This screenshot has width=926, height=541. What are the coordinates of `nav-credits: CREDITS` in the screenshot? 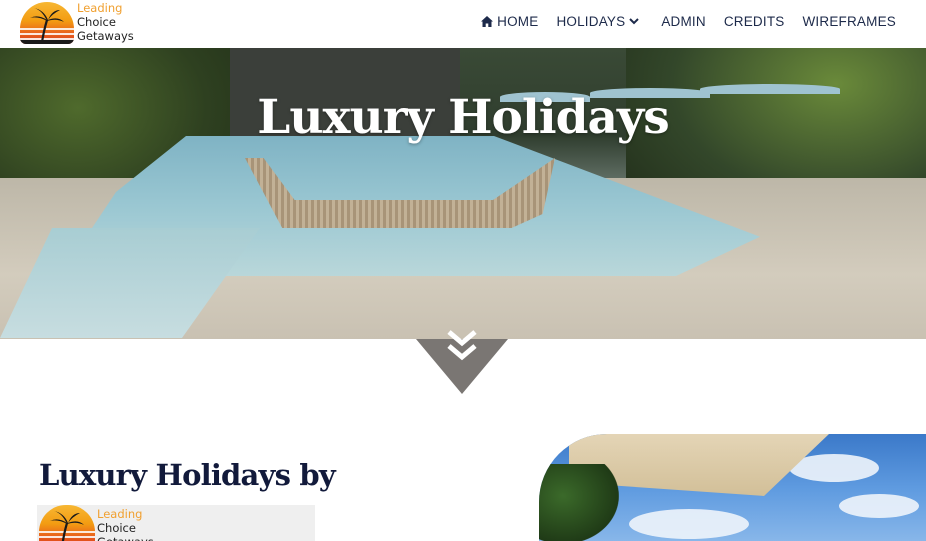 It's located at (754, 21).